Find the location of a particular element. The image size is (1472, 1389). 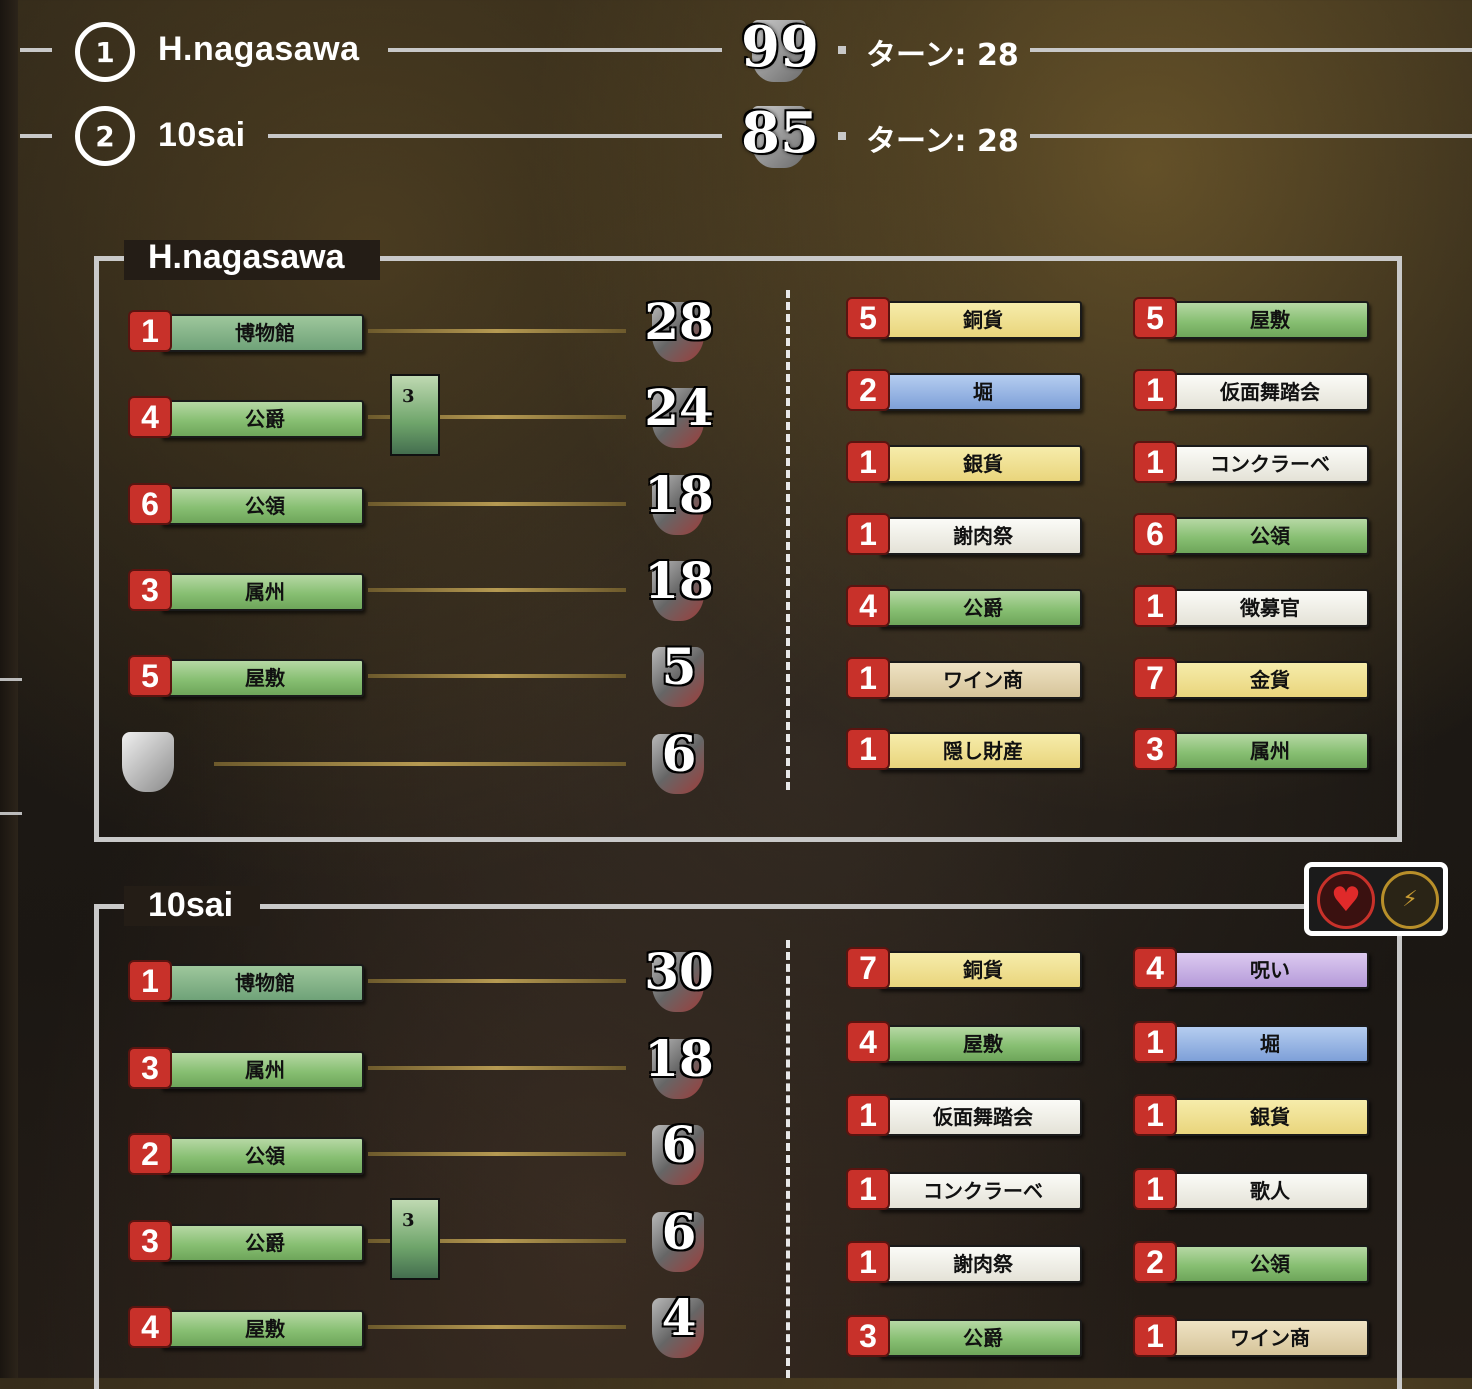

card-label-deck: 1 徴募官 is located at coordinates (1253, 606).